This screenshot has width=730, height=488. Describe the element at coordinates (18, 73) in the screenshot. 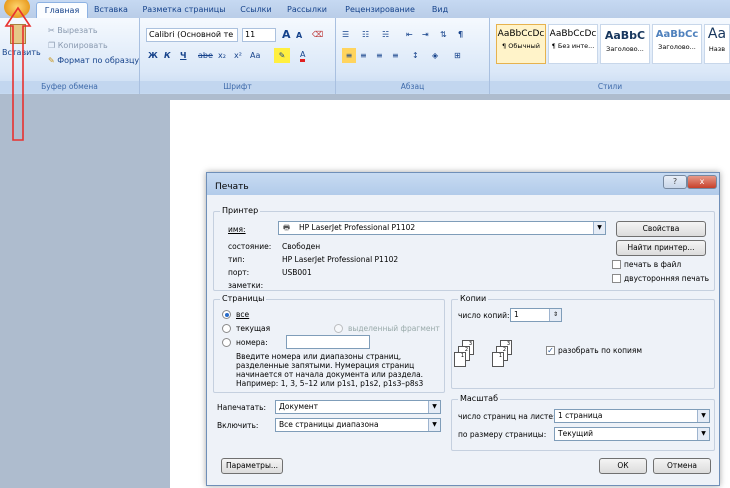

I see `up-arrow-annotation` at that location.